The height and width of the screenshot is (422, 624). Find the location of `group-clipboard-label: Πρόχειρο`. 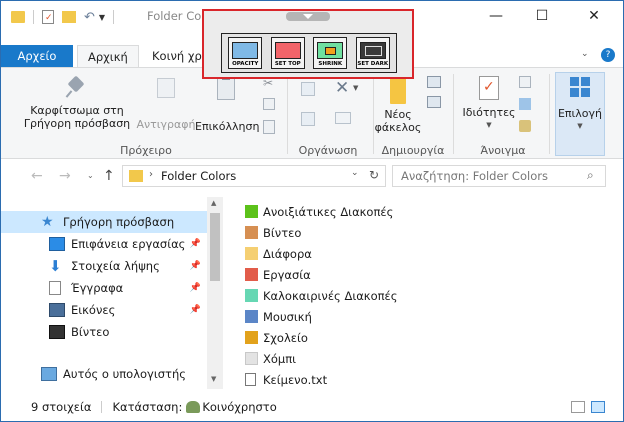

group-clipboard-label: Πρόχειρο is located at coordinates (146, 150).